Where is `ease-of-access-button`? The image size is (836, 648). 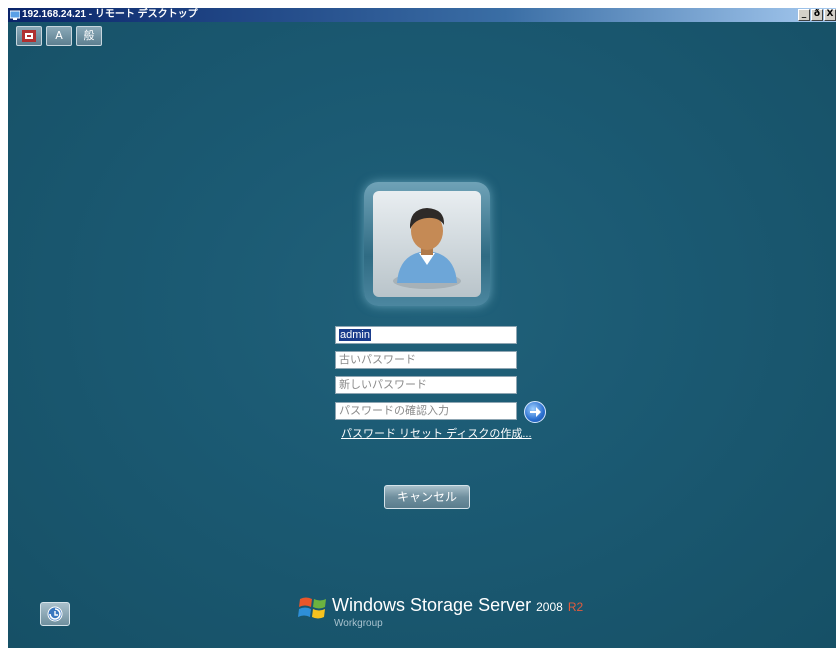 ease-of-access-button is located at coordinates (55, 614).